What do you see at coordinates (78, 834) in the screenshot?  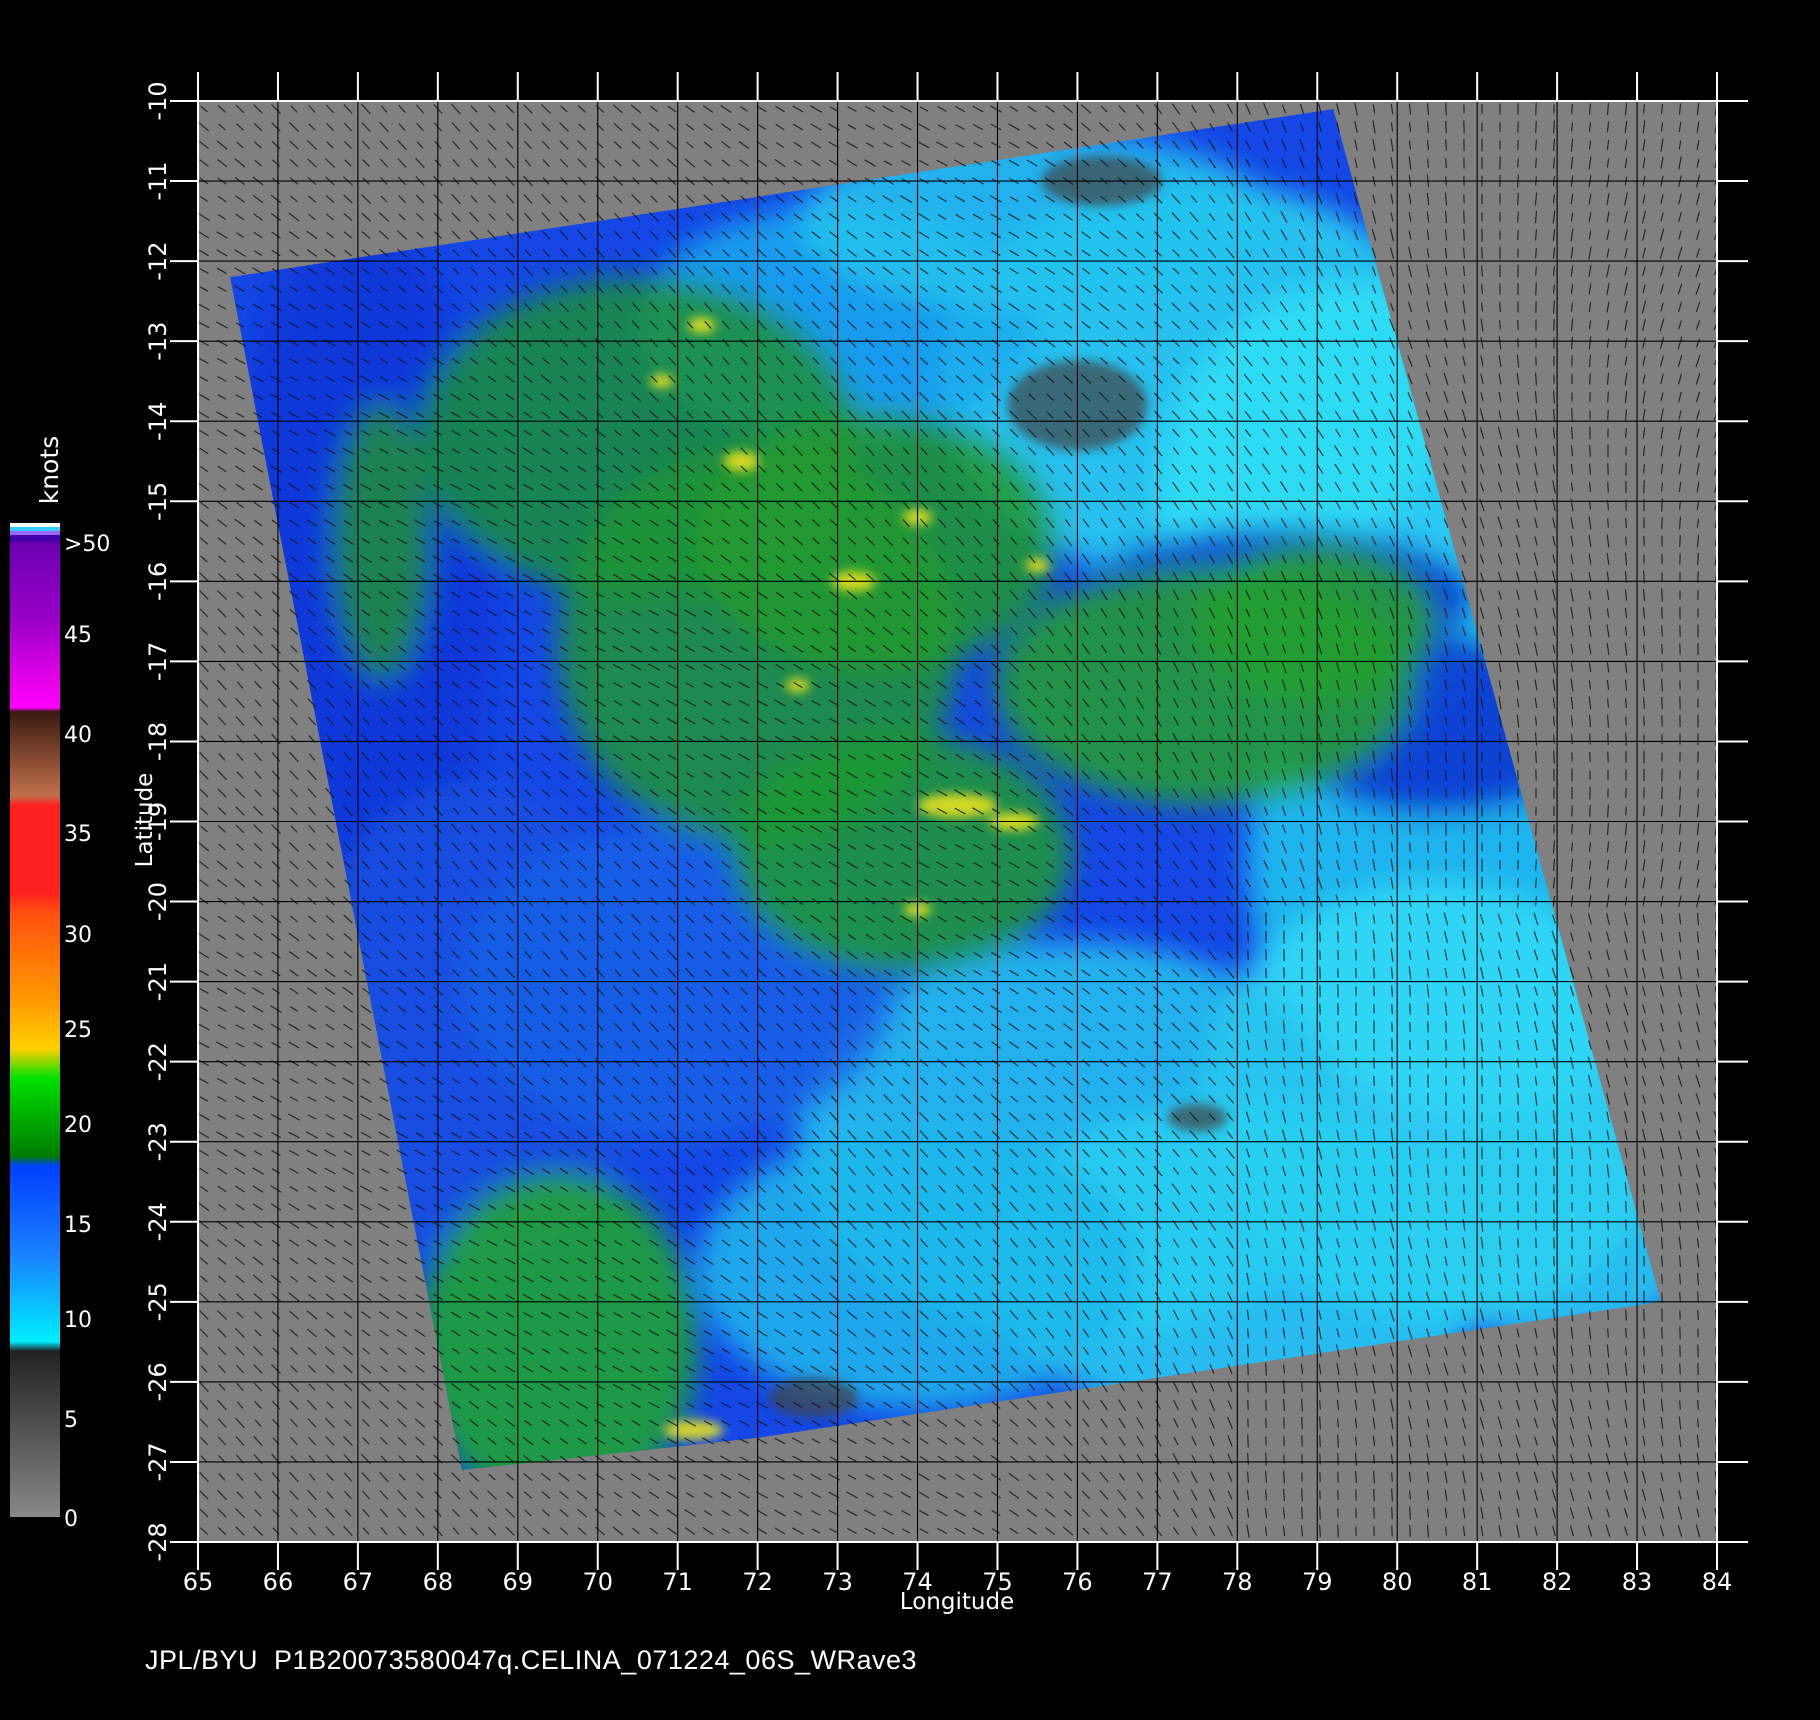 I see `colorbar-label: 35` at bounding box center [78, 834].